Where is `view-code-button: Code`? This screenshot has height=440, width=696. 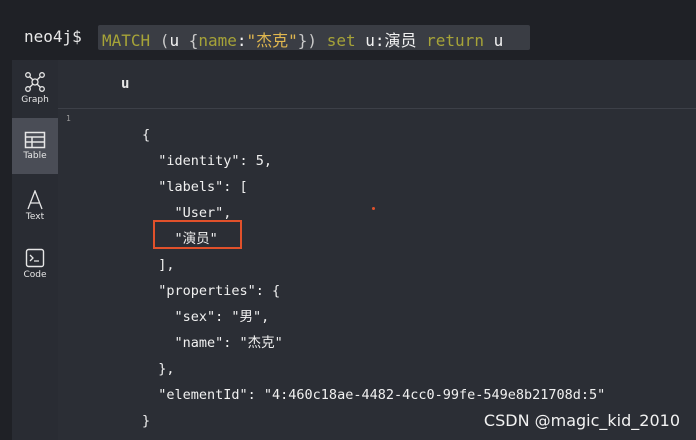 view-code-button: Code is located at coordinates (35, 264).